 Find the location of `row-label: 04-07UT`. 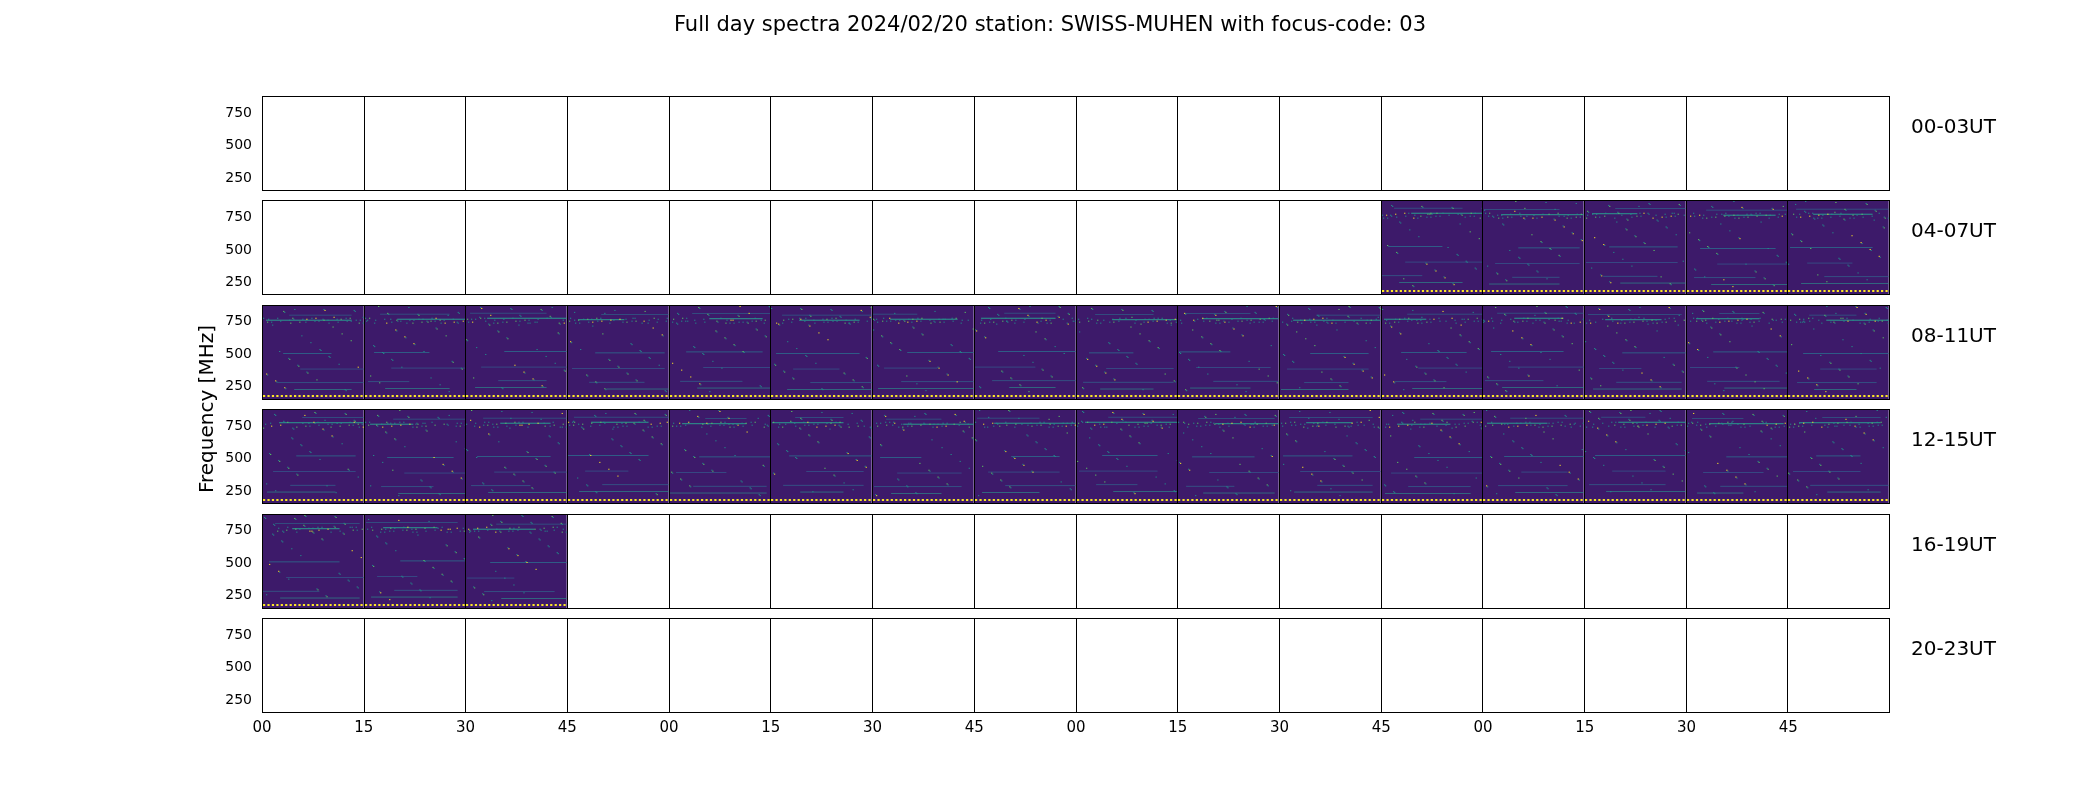

row-label: 04-07UT is located at coordinates (1953, 230).